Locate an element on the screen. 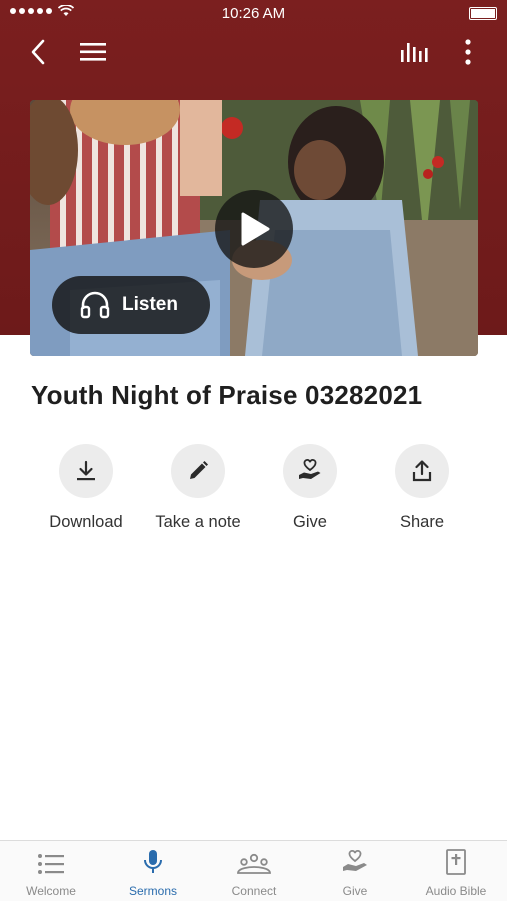 Image resolution: width=507 pixels, height=901 pixels. share-button: Share is located at coordinates (422, 488).